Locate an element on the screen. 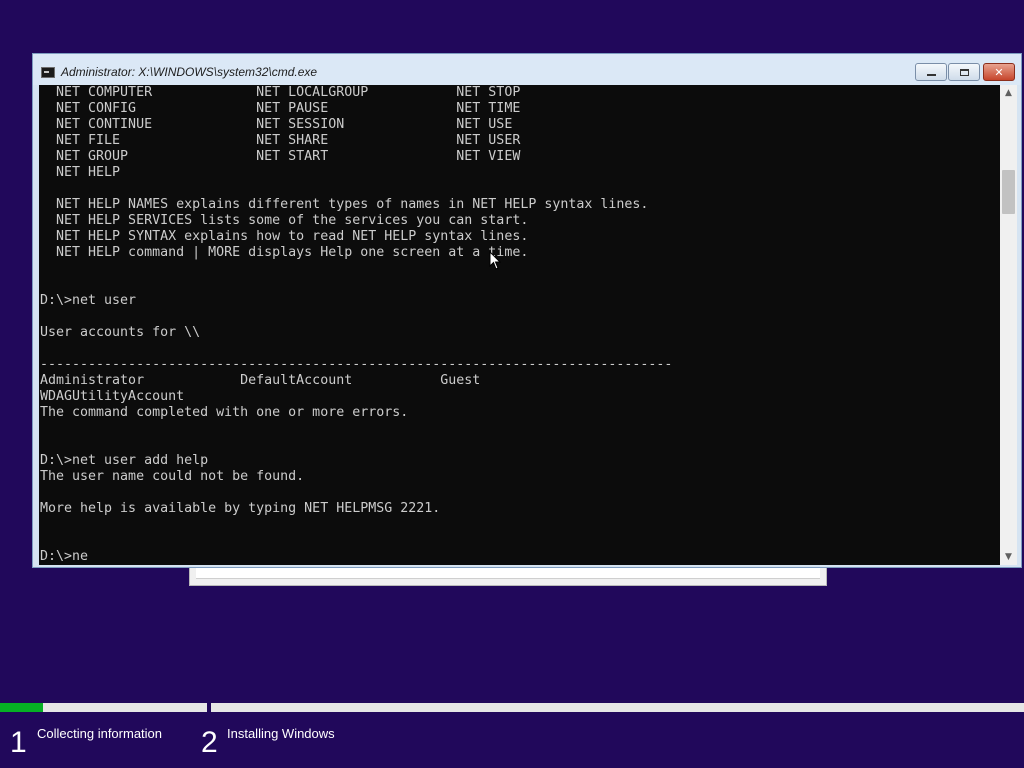 This screenshot has height=768, width=1024. vertical-scrollbar: ▲ ▼ is located at coordinates (1008, 325).